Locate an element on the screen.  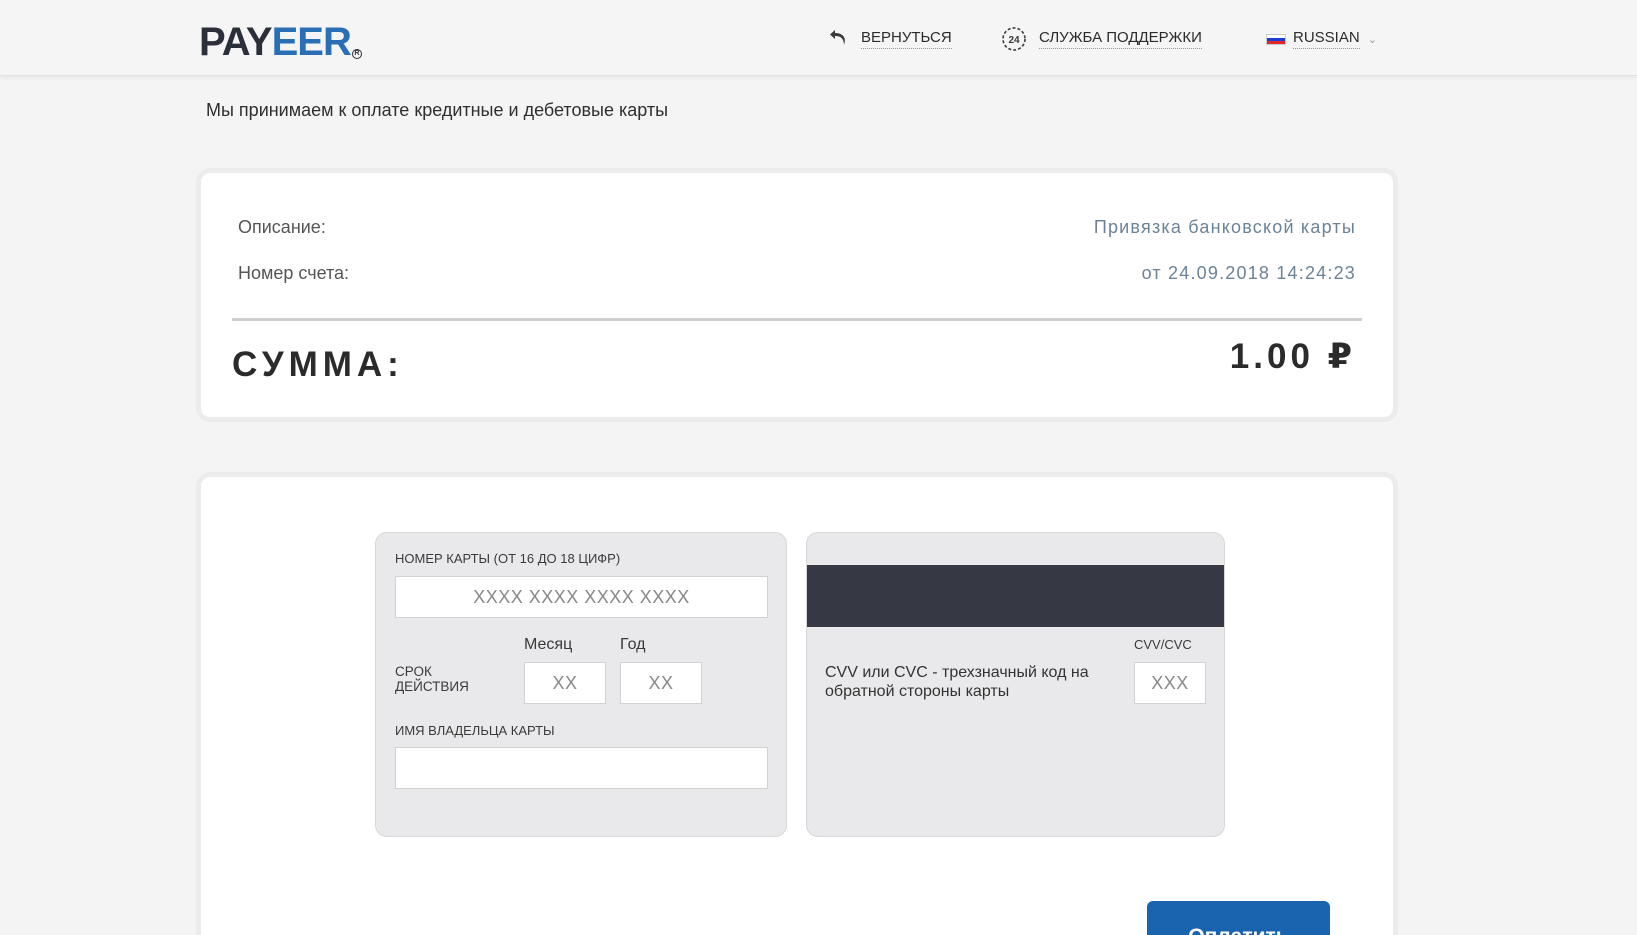
support-link: 24 СЛУЖБА ПОДДЕРЖКИ is located at coordinates (1101, 39).